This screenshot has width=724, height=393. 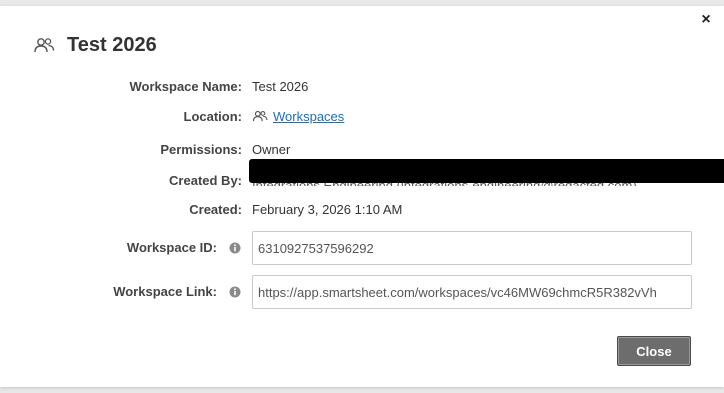 I want to click on permissions-value: Owner, so click(x=271, y=149).